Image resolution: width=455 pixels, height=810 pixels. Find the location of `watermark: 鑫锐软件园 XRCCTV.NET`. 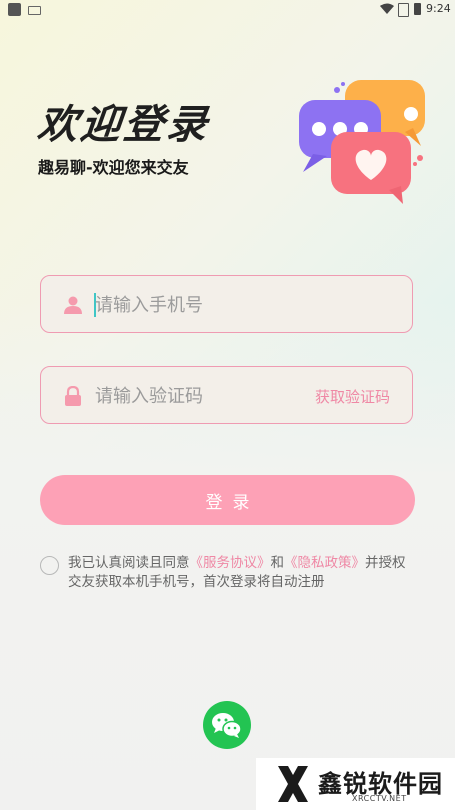

watermark: 鑫锐软件园 XRCCTV.NET is located at coordinates (355, 784).